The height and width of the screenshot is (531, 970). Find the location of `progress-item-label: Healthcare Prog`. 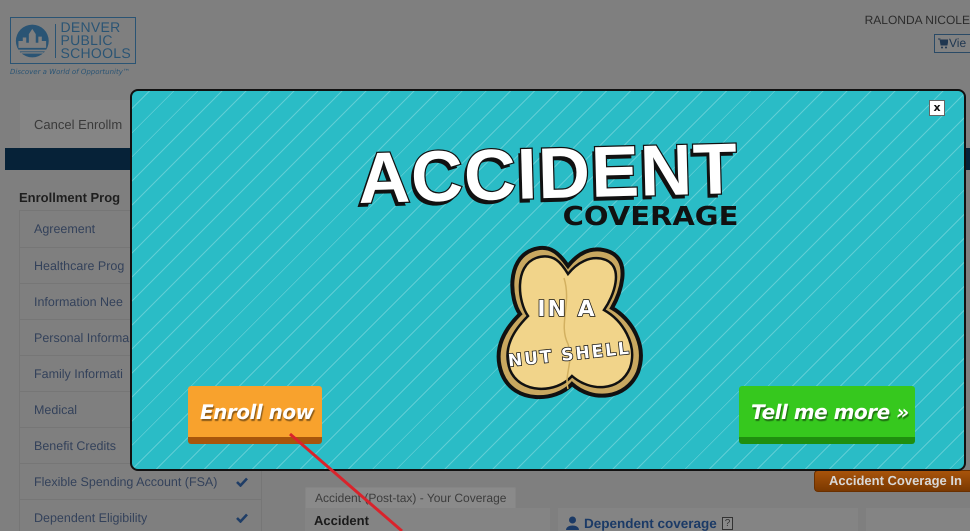

progress-item-label: Healthcare Prog is located at coordinates (79, 265).